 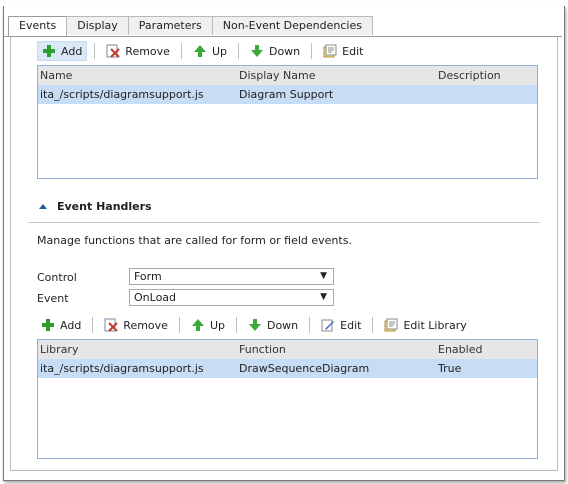 I want to click on event-handlers-title: Event Handlers, so click(x=104, y=206).